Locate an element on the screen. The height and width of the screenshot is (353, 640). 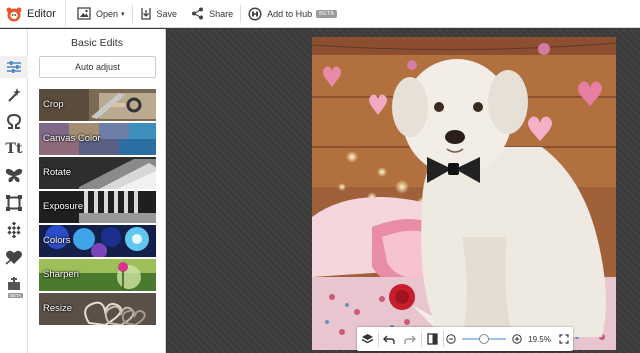
resize-label: Resize is located at coordinates (58, 308).